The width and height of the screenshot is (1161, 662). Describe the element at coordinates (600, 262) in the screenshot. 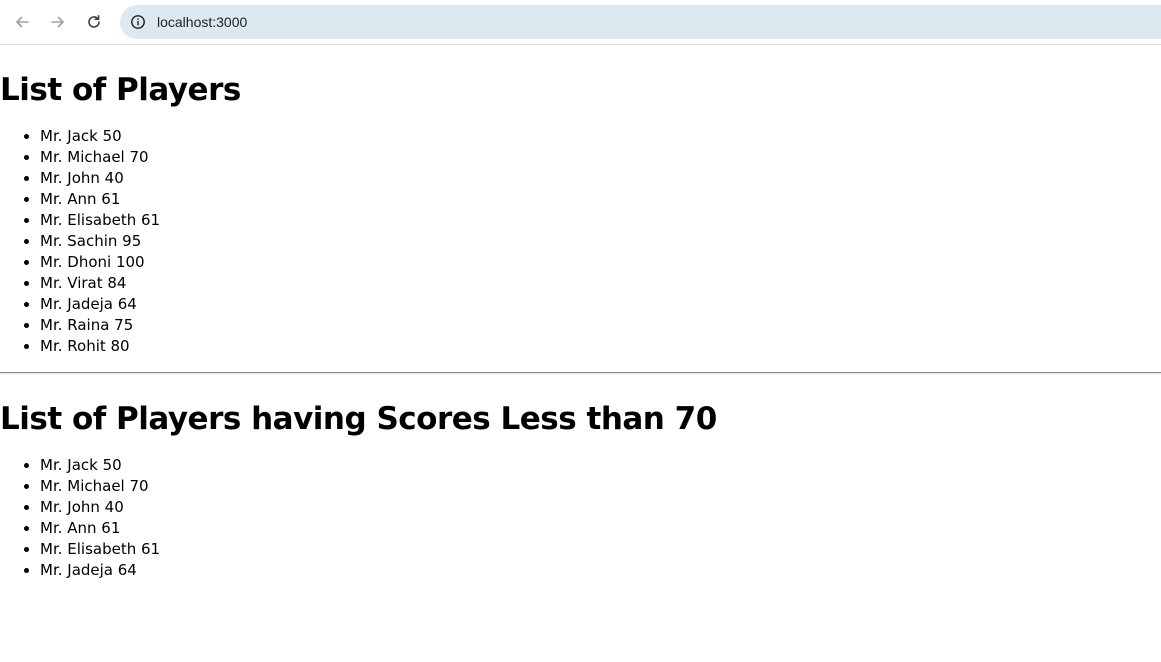

I see `list-item: Mr. Dhoni 100` at that location.